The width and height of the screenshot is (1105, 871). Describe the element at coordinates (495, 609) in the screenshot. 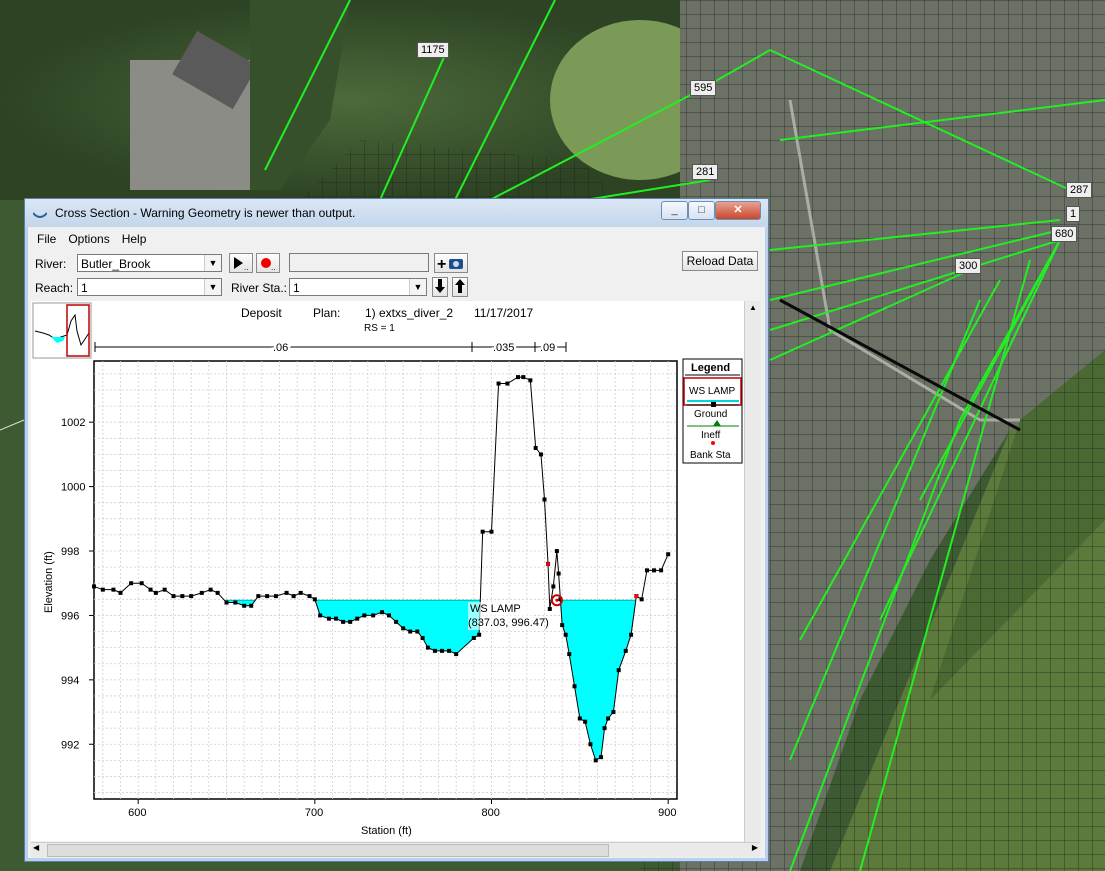

I see `tooltip-name: WS LAMP` at that location.